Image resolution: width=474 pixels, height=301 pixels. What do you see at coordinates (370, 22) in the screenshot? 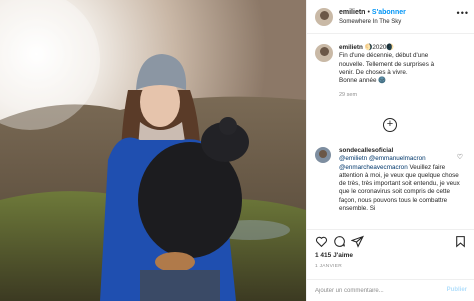
I see `post-location: Somewhere In The Sky` at bounding box center [370, 22].